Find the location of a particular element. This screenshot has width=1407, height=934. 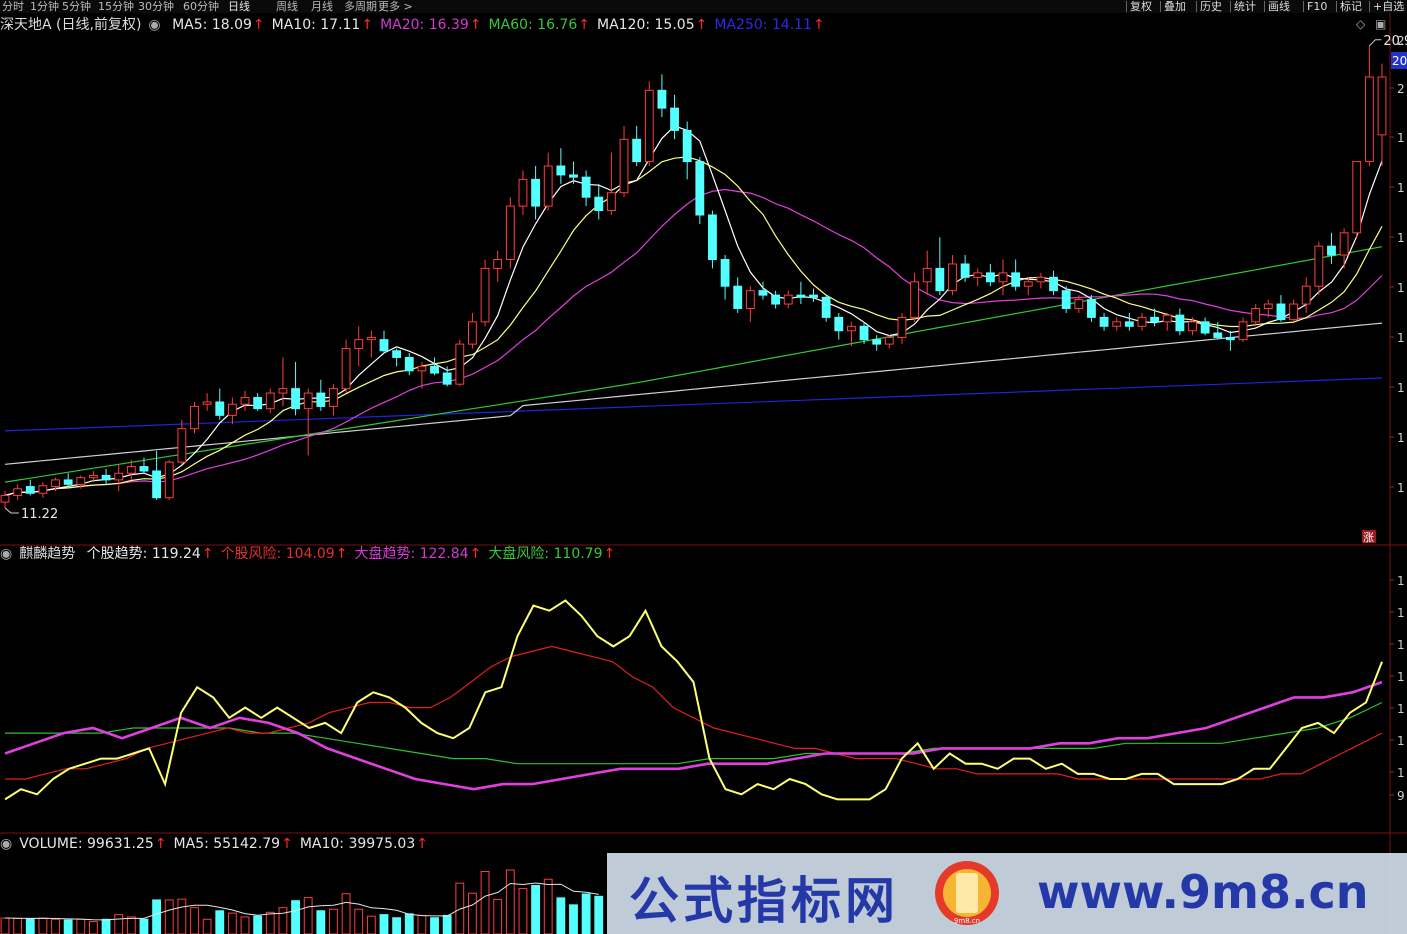

legend-value: 大盘风险: 110.79 is located at coordinates (545, 554).